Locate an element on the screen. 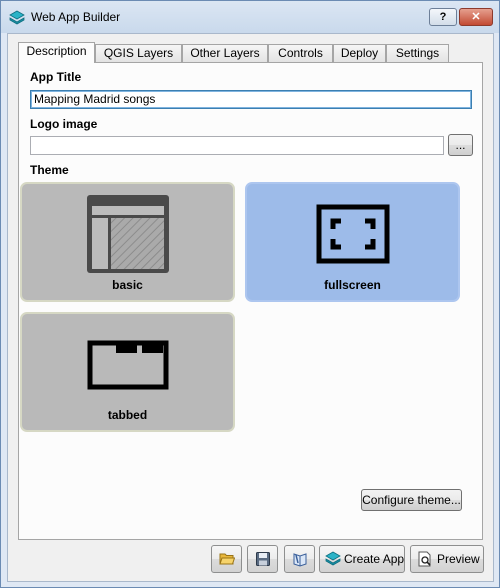  theme-name-tabbed: tabbed is located at coordinates (127, 415).